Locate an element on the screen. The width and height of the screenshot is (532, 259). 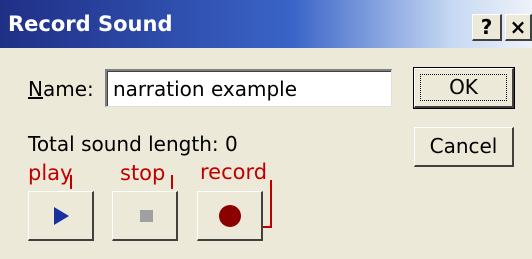
cancel-button: Cancel is located at coordinates (464, 147).